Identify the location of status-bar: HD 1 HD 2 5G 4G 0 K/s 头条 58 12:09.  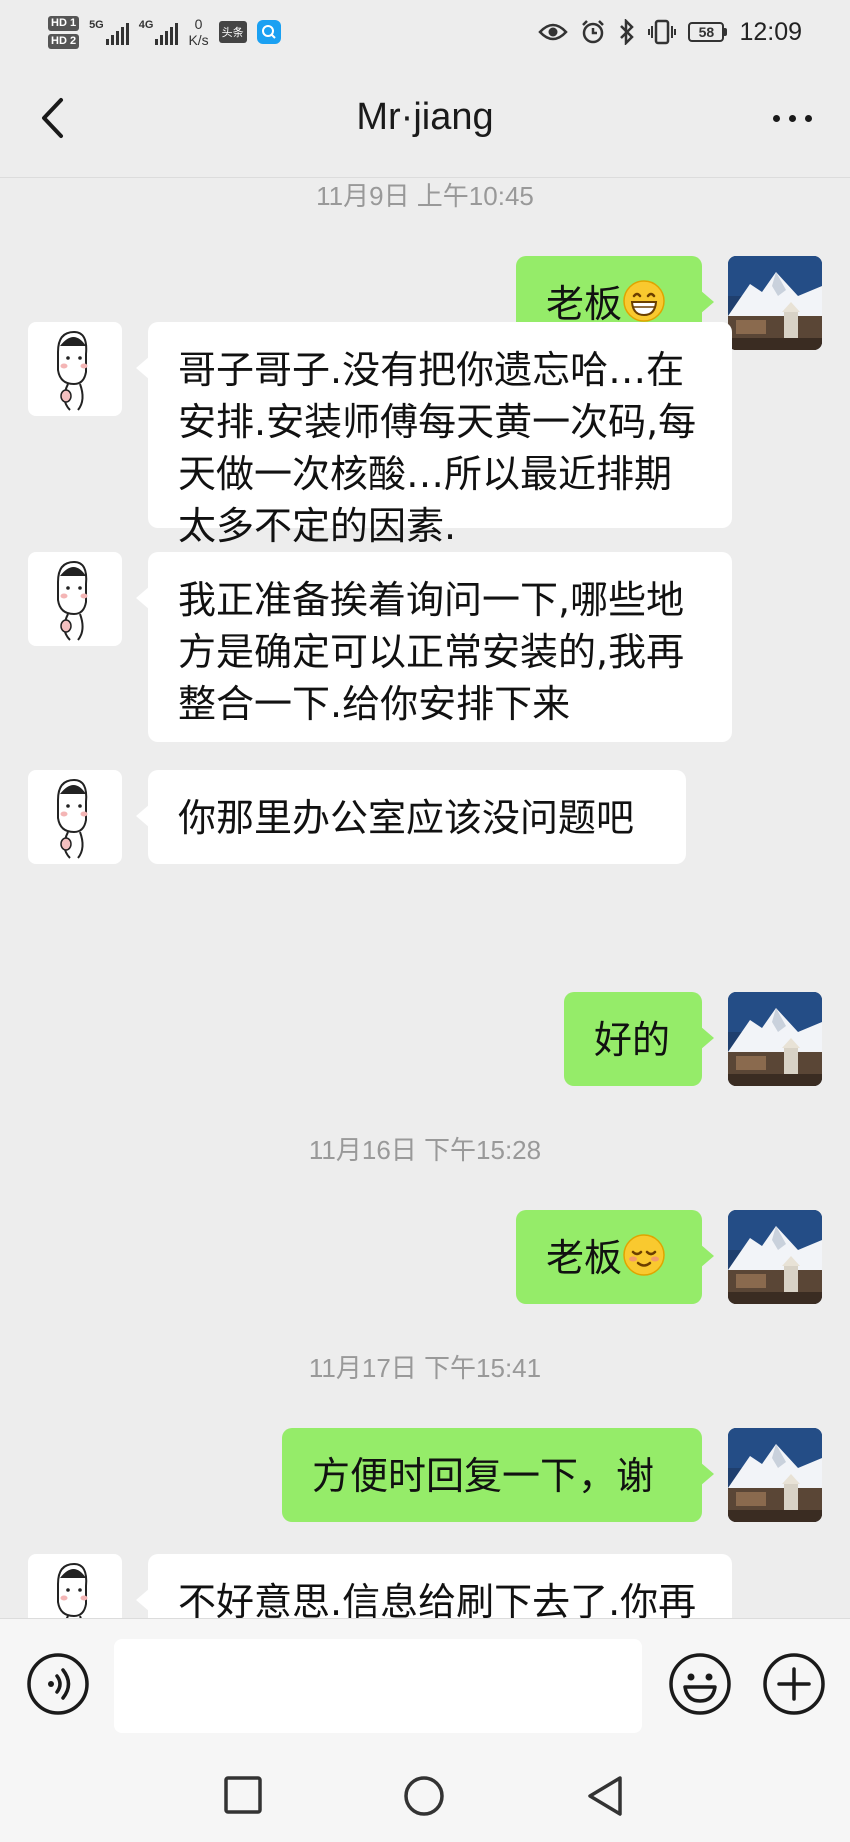
(425, 31).